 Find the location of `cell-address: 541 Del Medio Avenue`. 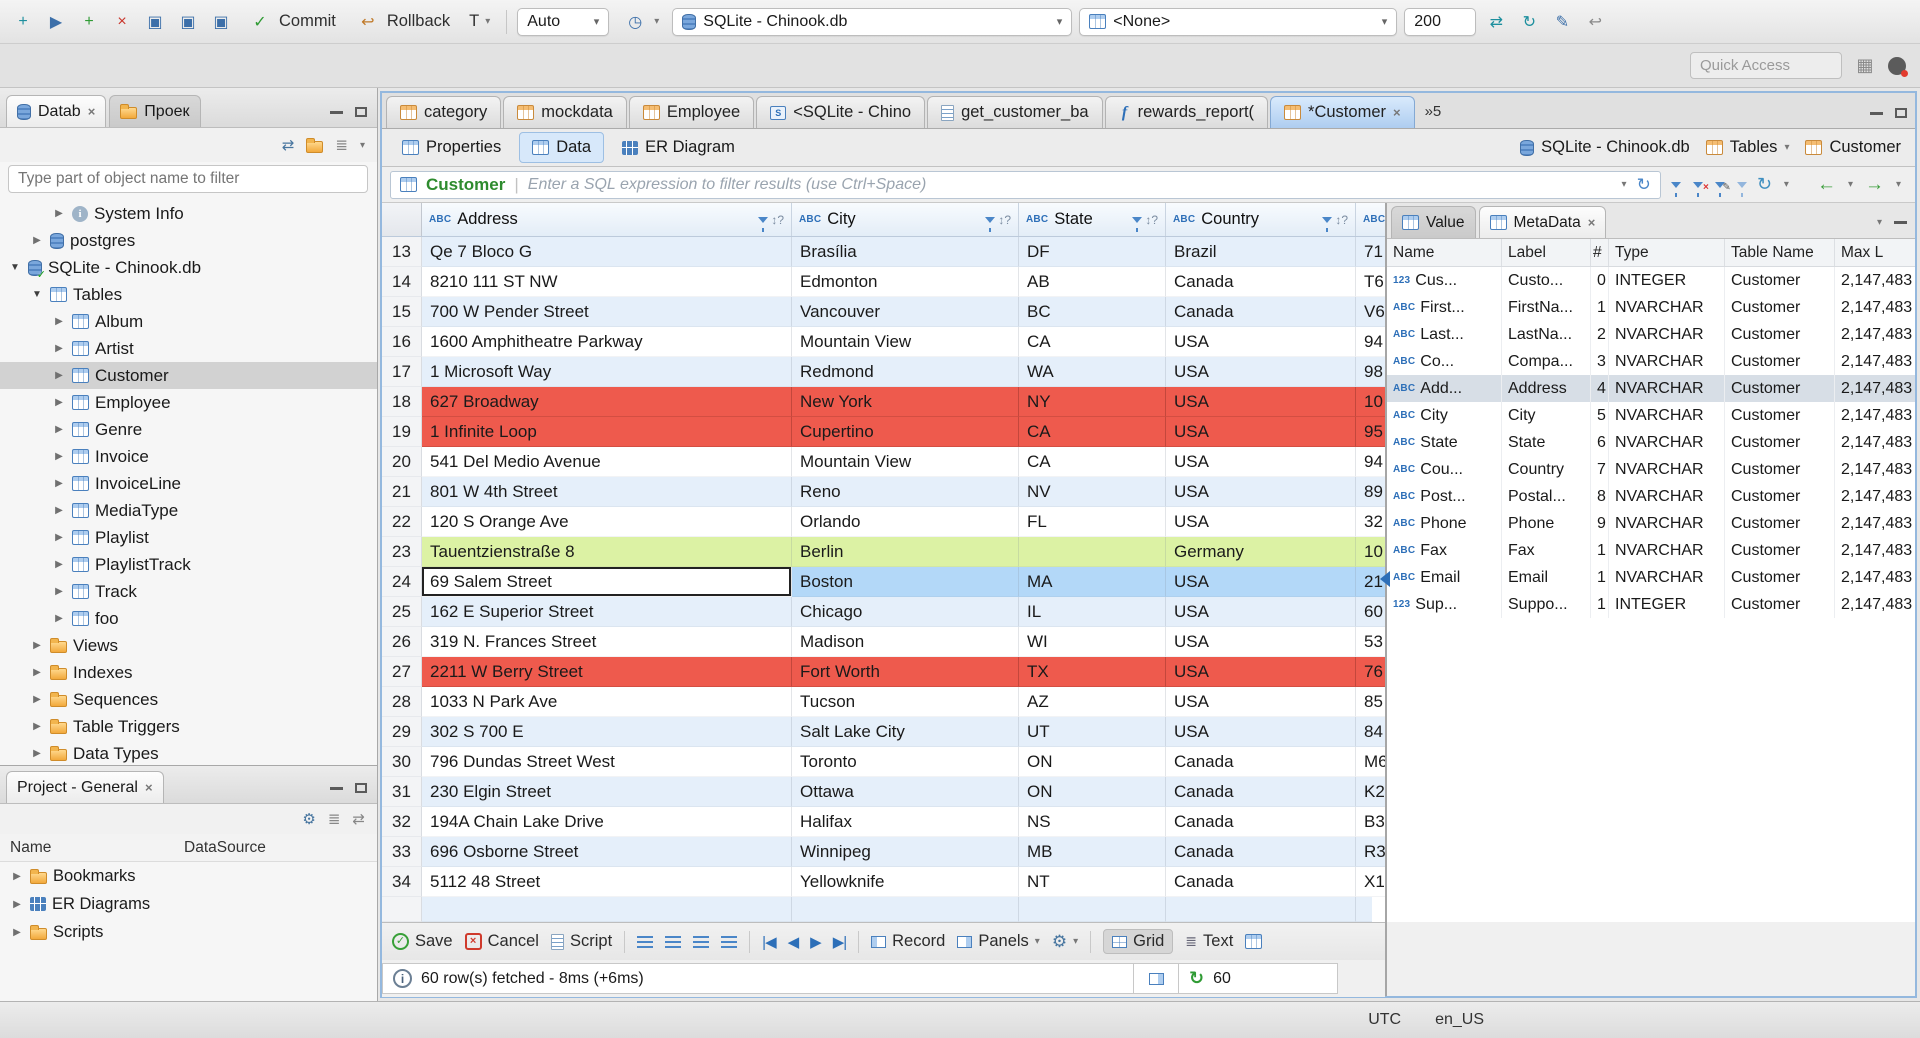

cell-address: 541 Del Medio Avenue is located at coordinates (607, 462).